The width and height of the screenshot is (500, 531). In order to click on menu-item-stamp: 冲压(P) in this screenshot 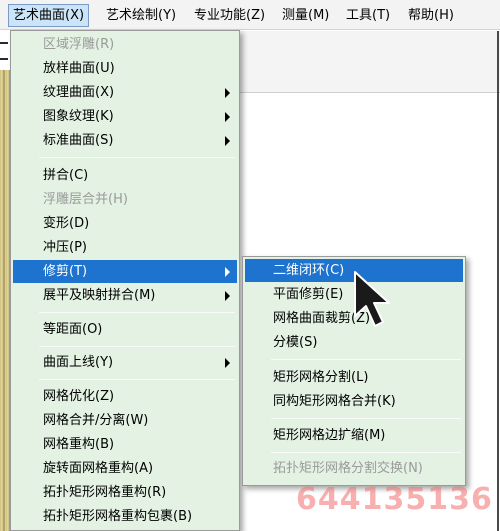, I will do `click(125, 247)`.